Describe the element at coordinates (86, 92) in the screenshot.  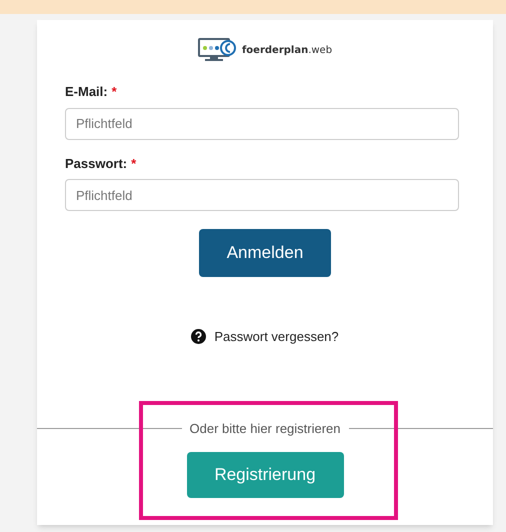
I see `field-label: E-Mail:` at that location.